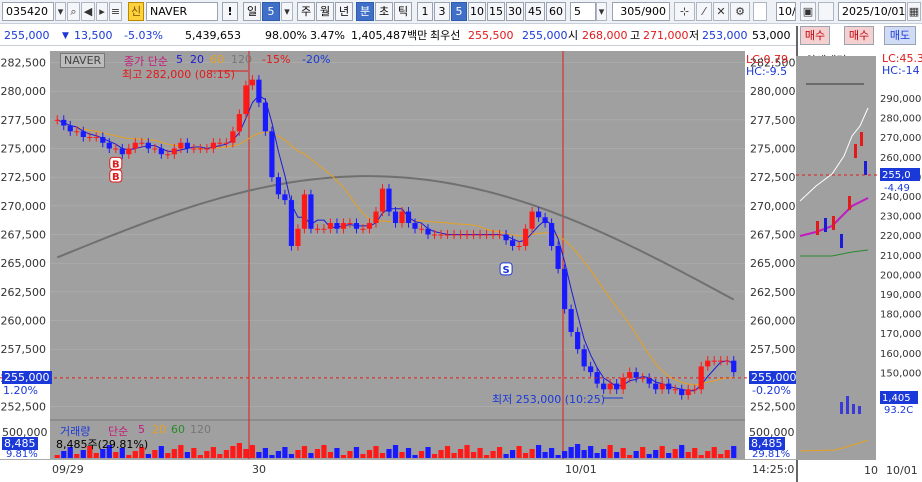 The image size is (922, 482). Describe the element at coordinates (549, 399) in the screenshot. I see `low-note: 최저 253,000 (10:25)` at that location.